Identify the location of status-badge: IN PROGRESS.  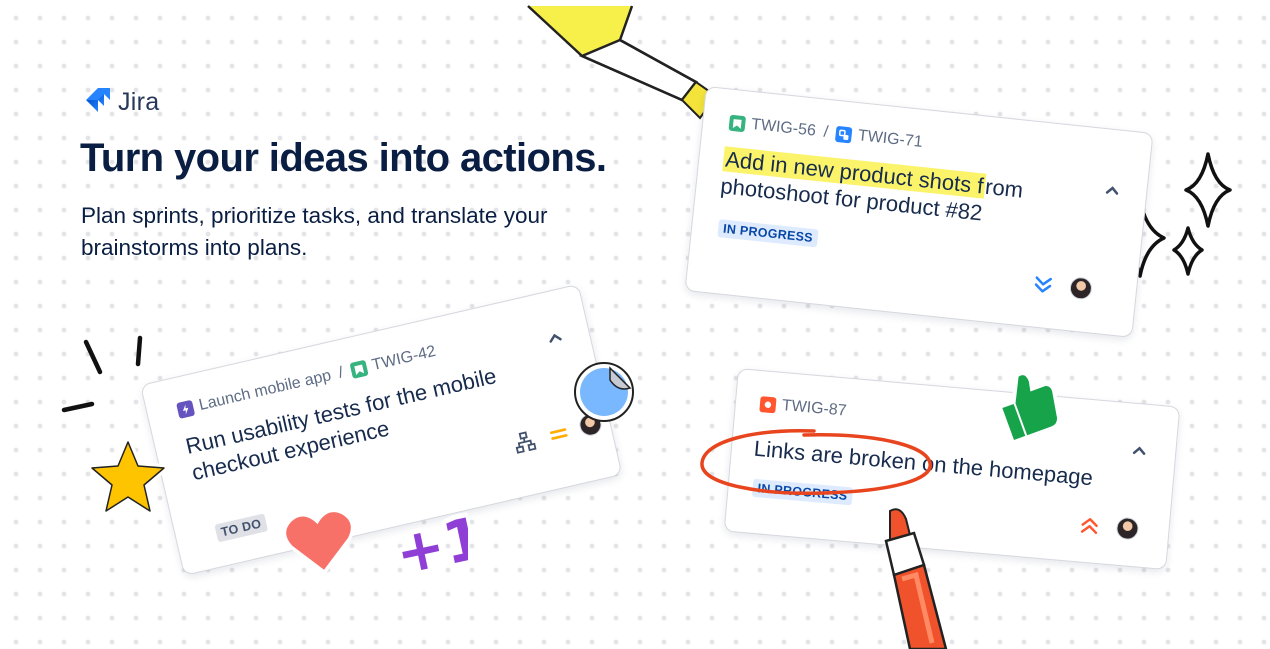
(768, 233).